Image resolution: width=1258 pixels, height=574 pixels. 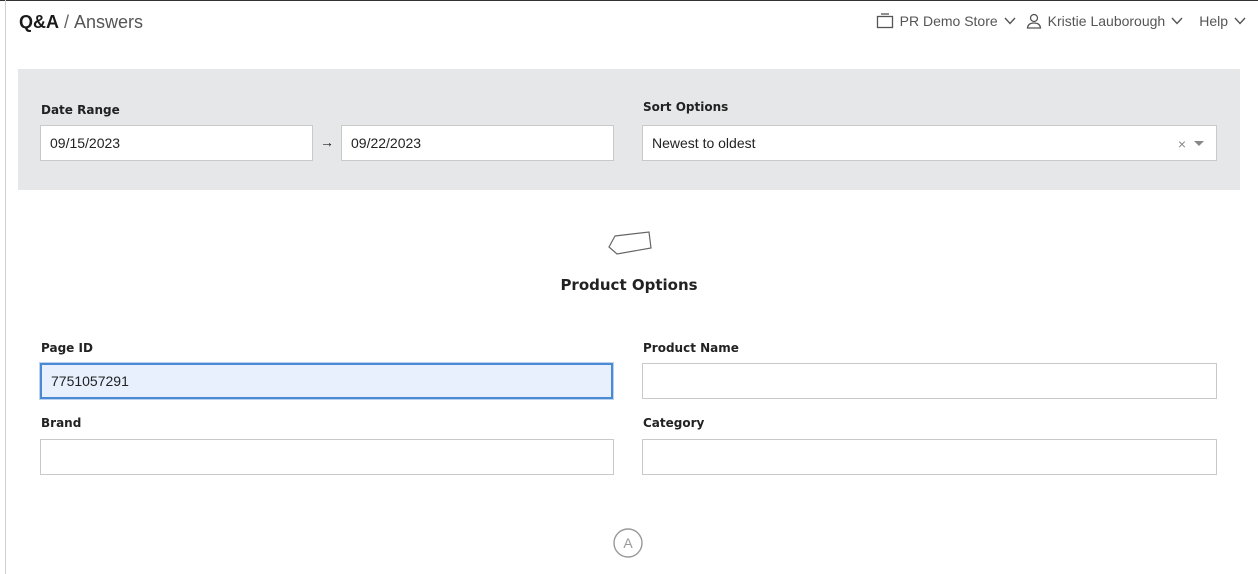 I want to click on top-navigation: PR Demo Store Kristie Lauborough Help, so click(x=1056, y=21).